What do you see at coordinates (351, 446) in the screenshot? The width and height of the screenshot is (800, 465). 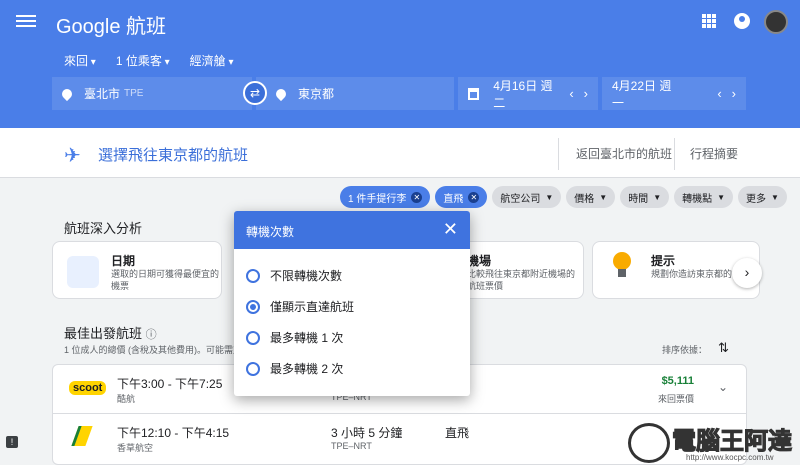 I see `flight-route: TPE–NRT` at bounding box center [351, 446].